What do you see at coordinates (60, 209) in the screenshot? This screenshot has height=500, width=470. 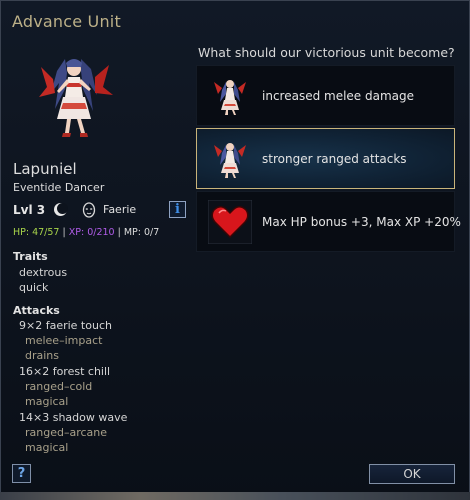 I see `moon-icon` at bounding box center [60, 209].